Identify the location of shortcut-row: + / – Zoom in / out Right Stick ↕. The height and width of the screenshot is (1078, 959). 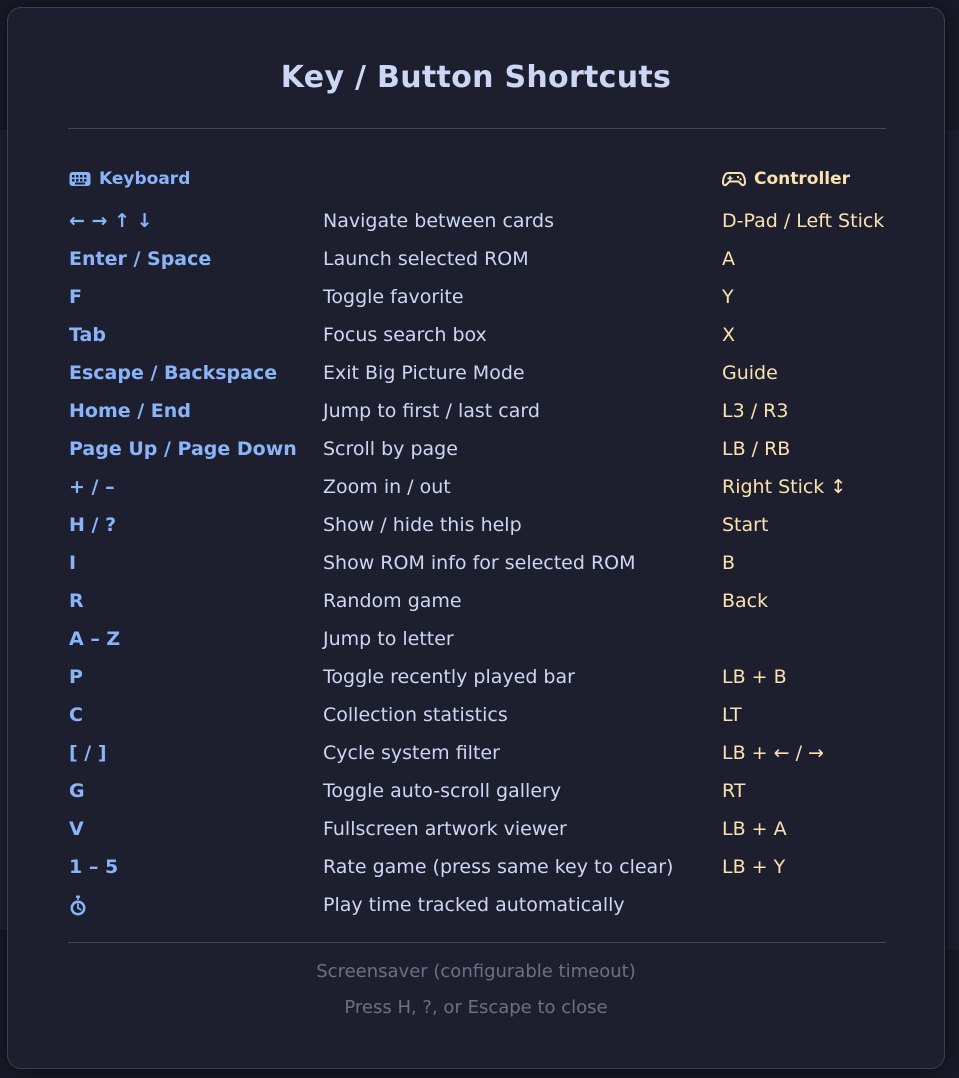
(476, 489).